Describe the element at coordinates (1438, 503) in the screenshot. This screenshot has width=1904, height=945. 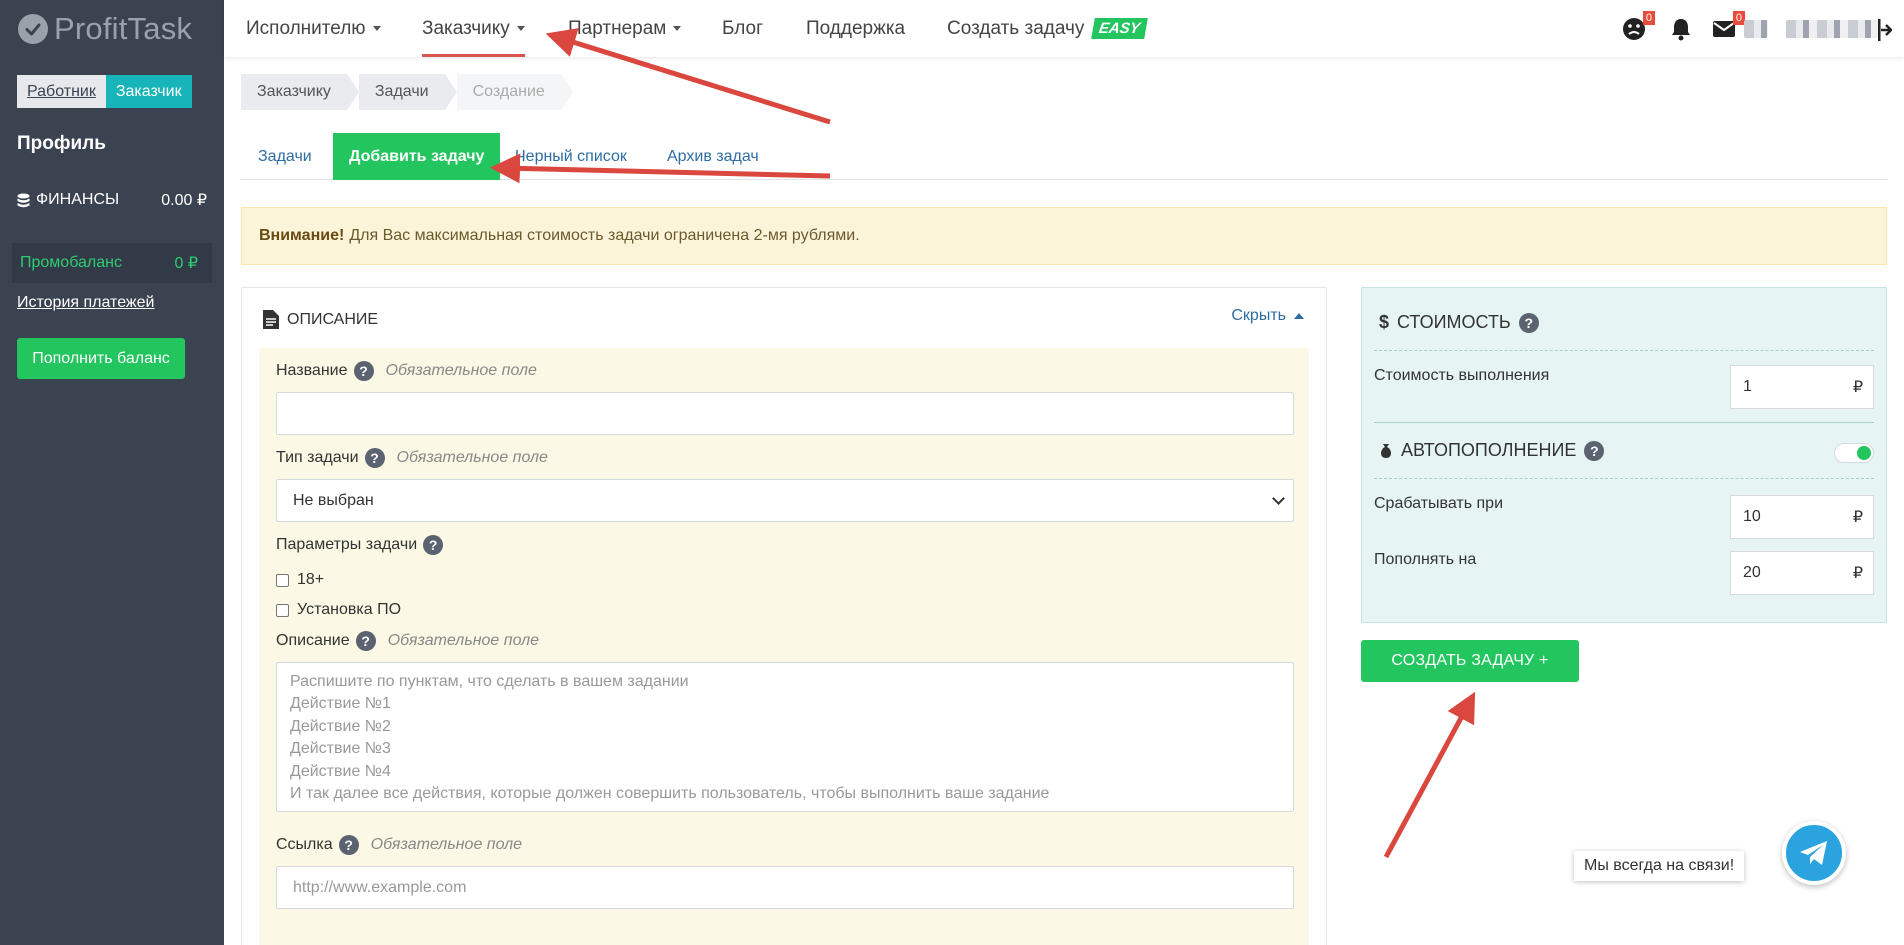
I see `trigger-label: Срабатывать при` at that location.